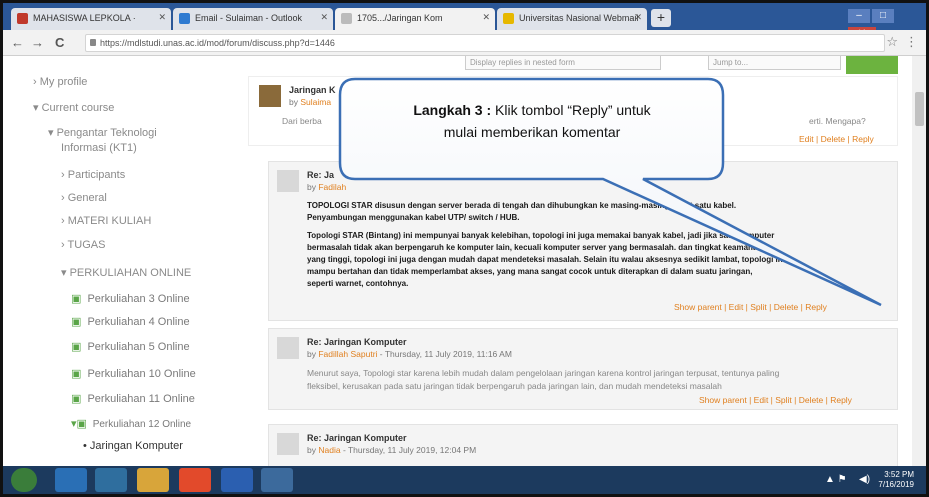  Describe the element at coordinates (24, 480) in the screenshot. I see `start-button` at that location.